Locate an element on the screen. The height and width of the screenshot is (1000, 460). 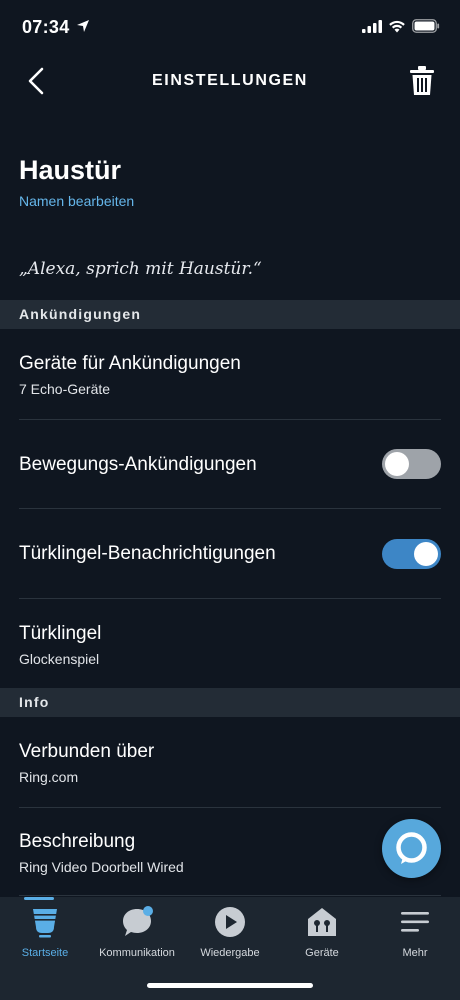
alexa-ring-icon is located at coordinates (411, 848).